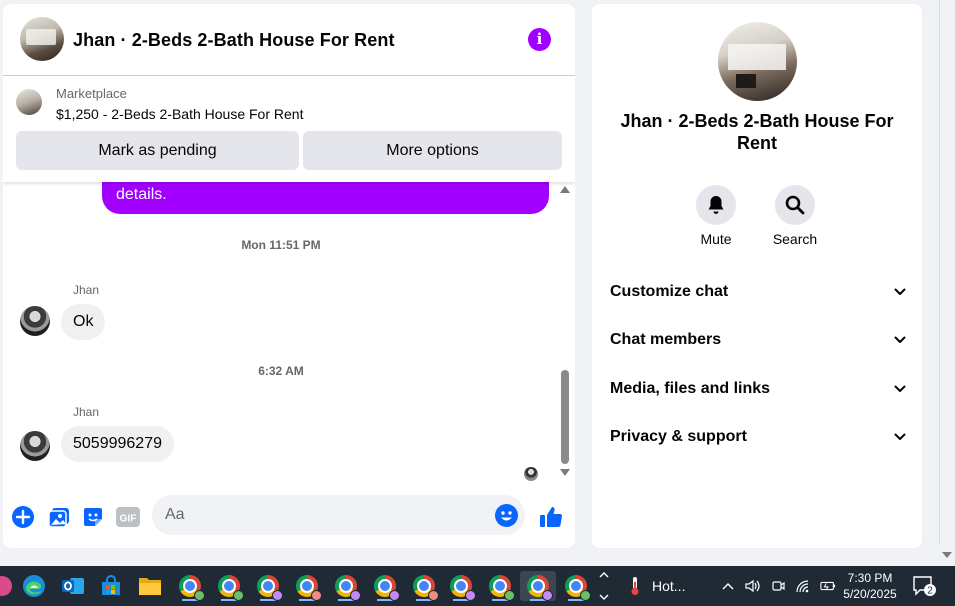 Image resolution: width=955 pixels, height=606 pixels. Describe the element at coordinates (234, 40) in the screenshot. I see `chat-title: Jhan · 2-Beds 2-Bath House For Rent` at that location.